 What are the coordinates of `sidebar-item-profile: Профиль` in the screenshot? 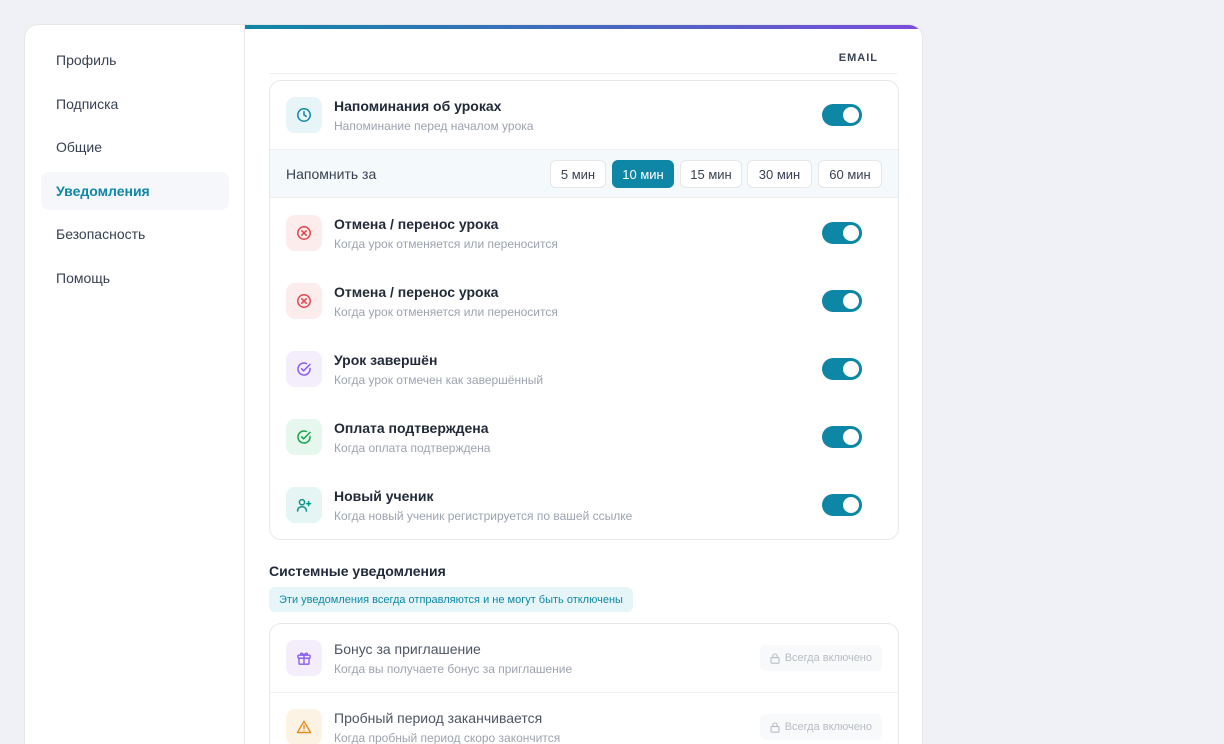 It's located at (135, 60).